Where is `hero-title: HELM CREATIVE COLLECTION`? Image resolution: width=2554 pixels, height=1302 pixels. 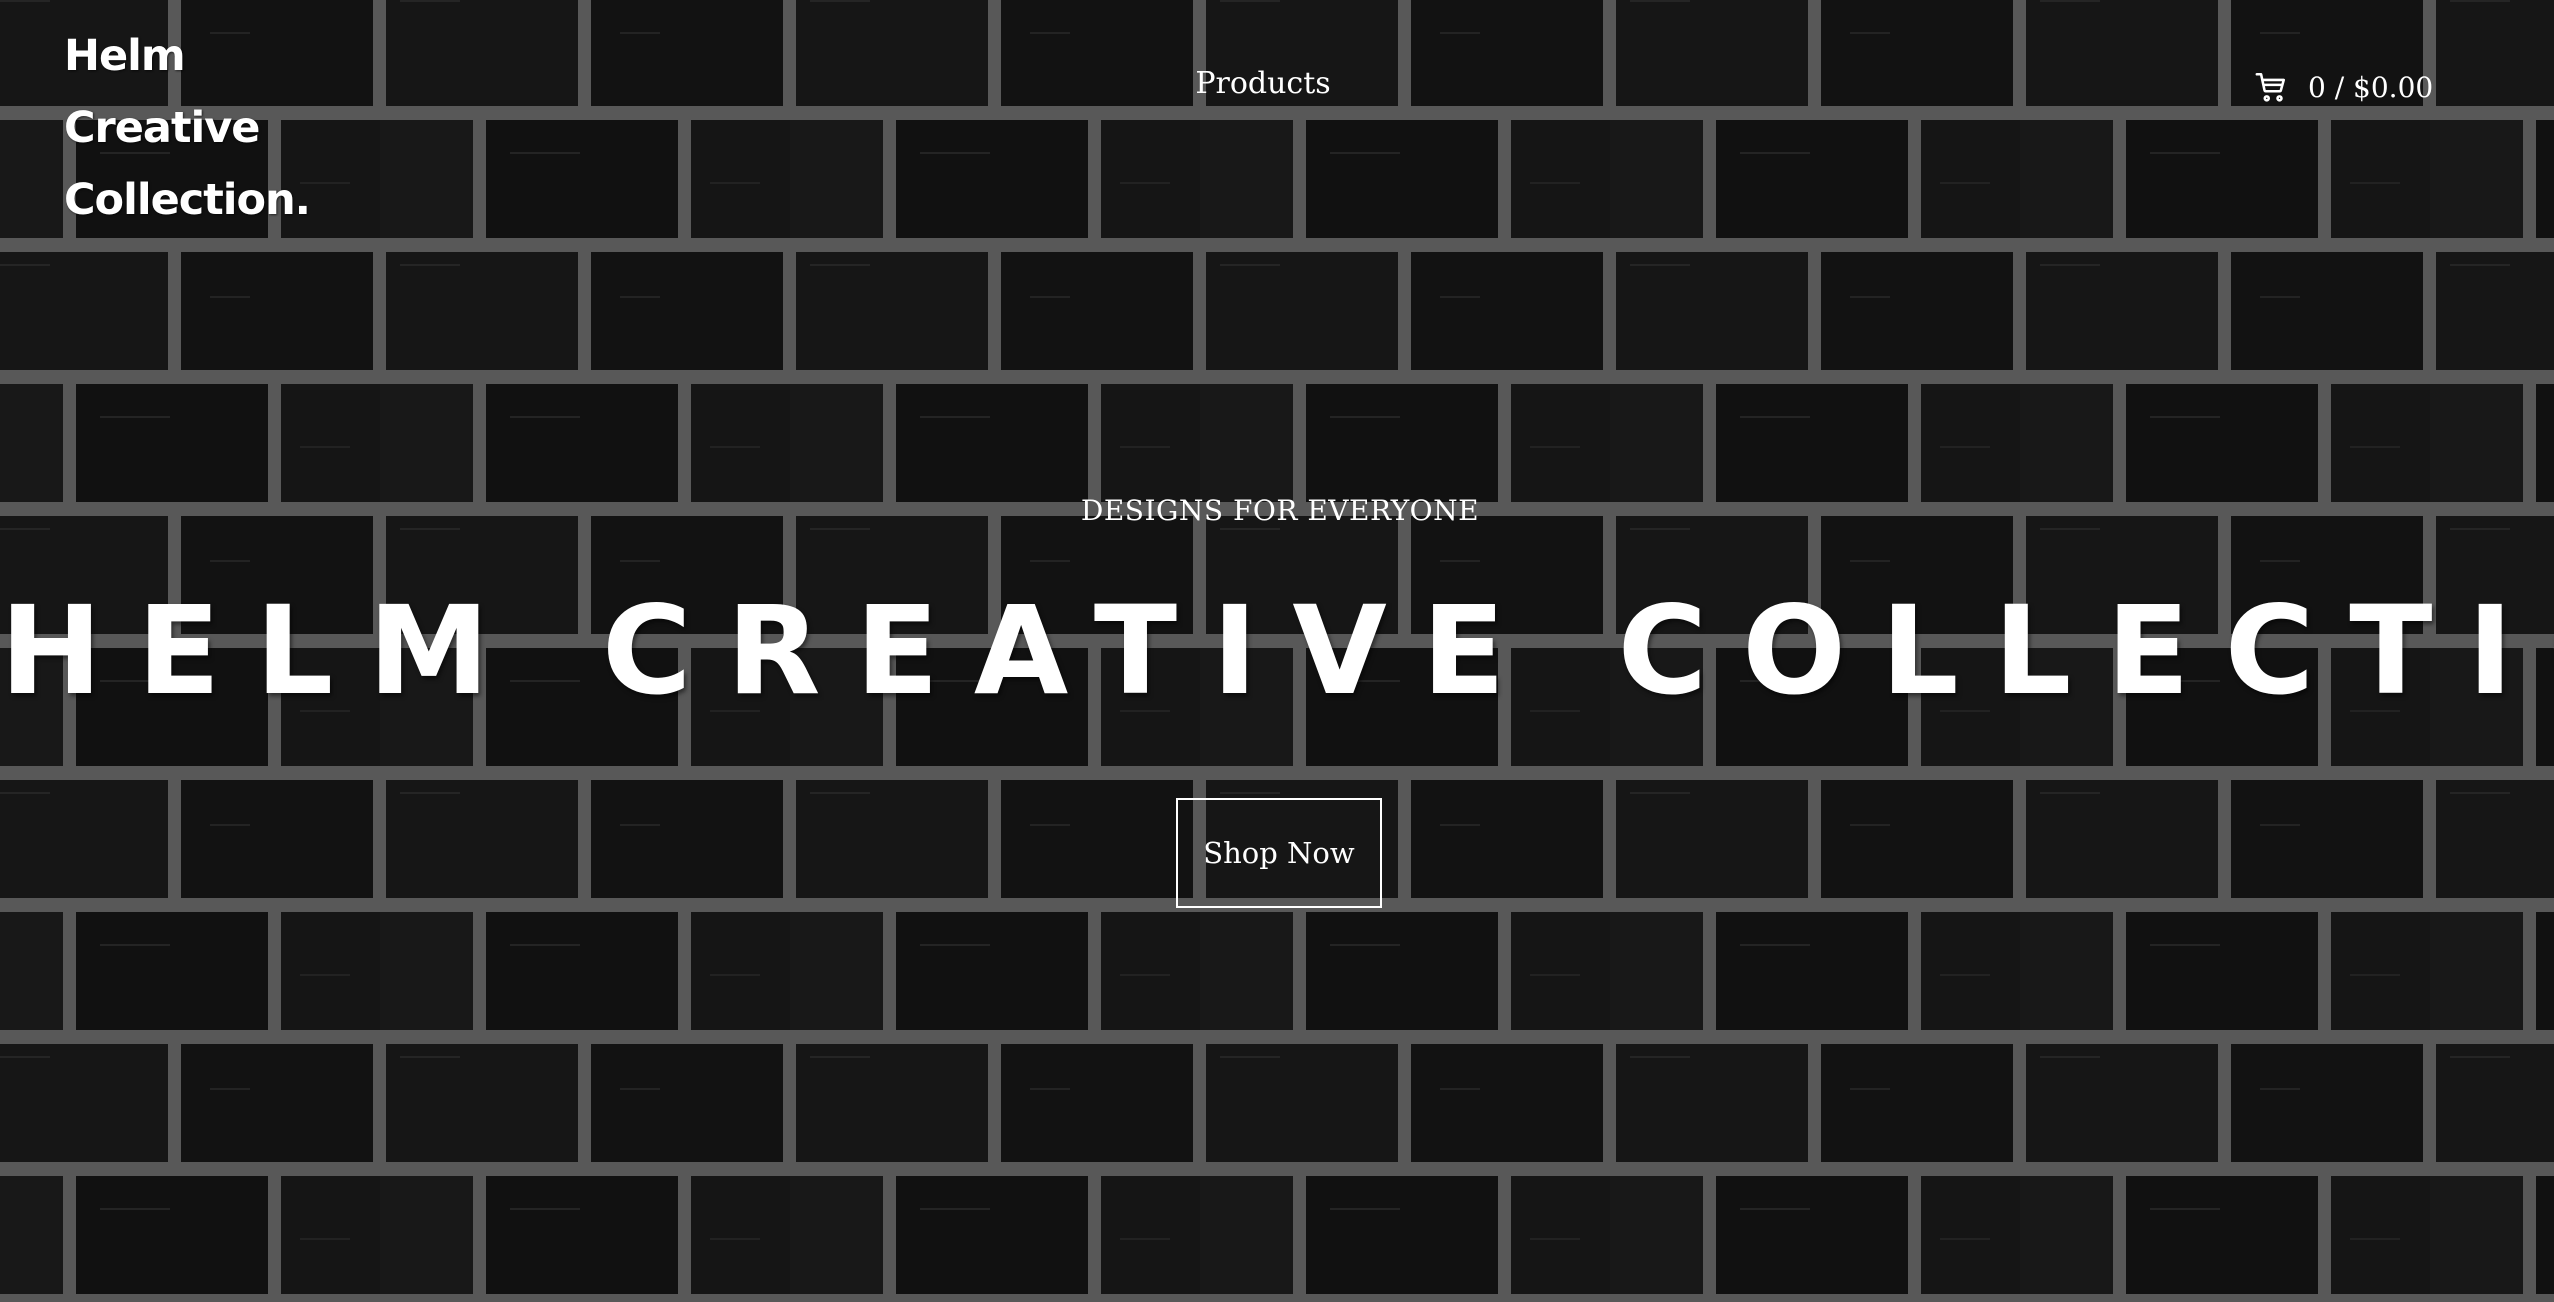
hero-title: HELM CREATIVE COLLECTION is located at coordinates (1277, 651).